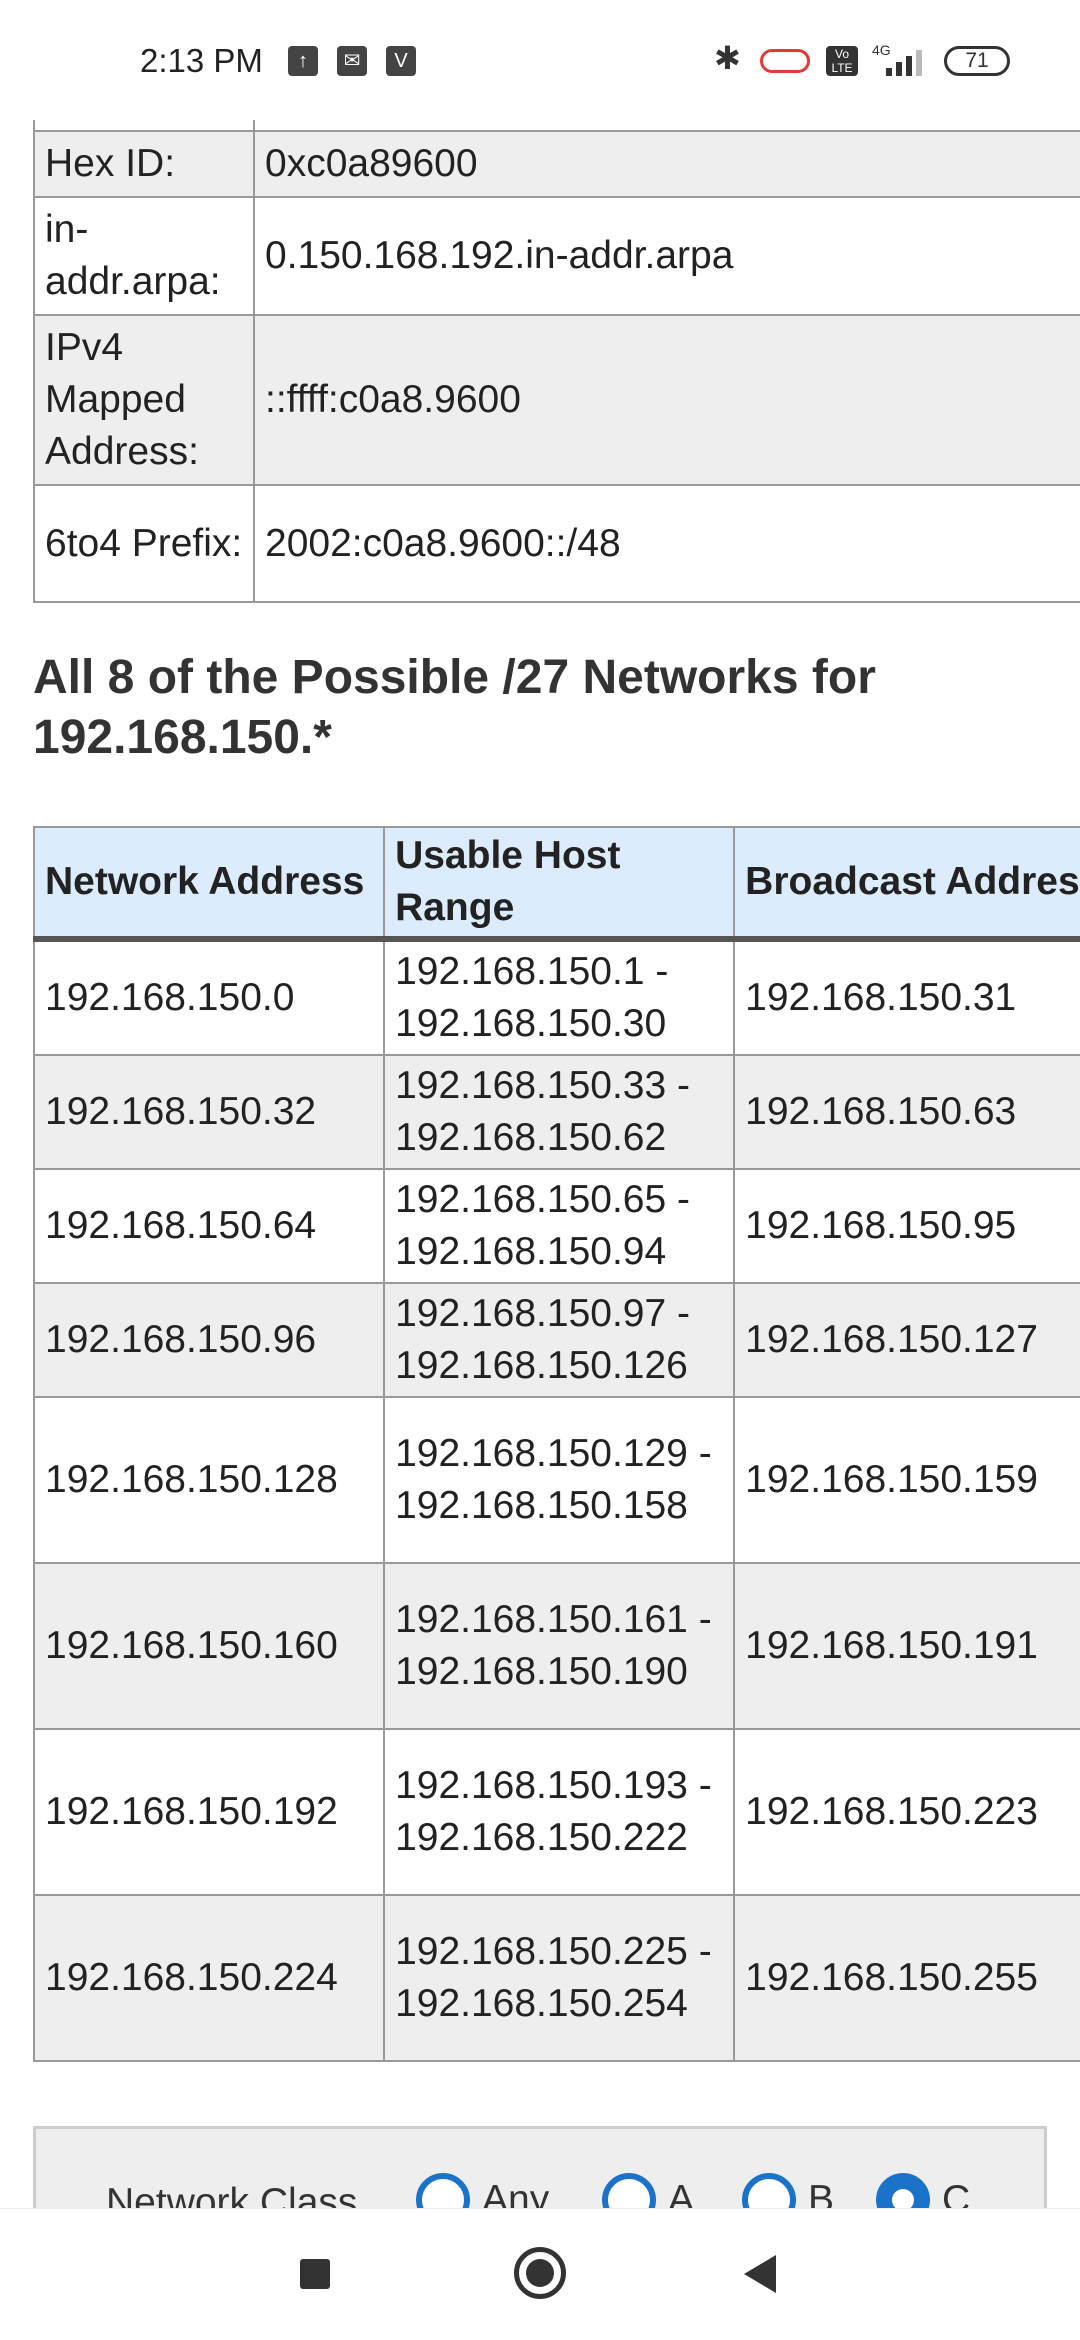 This screenshot has width=1080, height=2340. What do you see at coordinates (906, 1112) in the screenshot?
I see `broadcast-address-cell: 192.168.150.63` at bounding box center [906, 1112].